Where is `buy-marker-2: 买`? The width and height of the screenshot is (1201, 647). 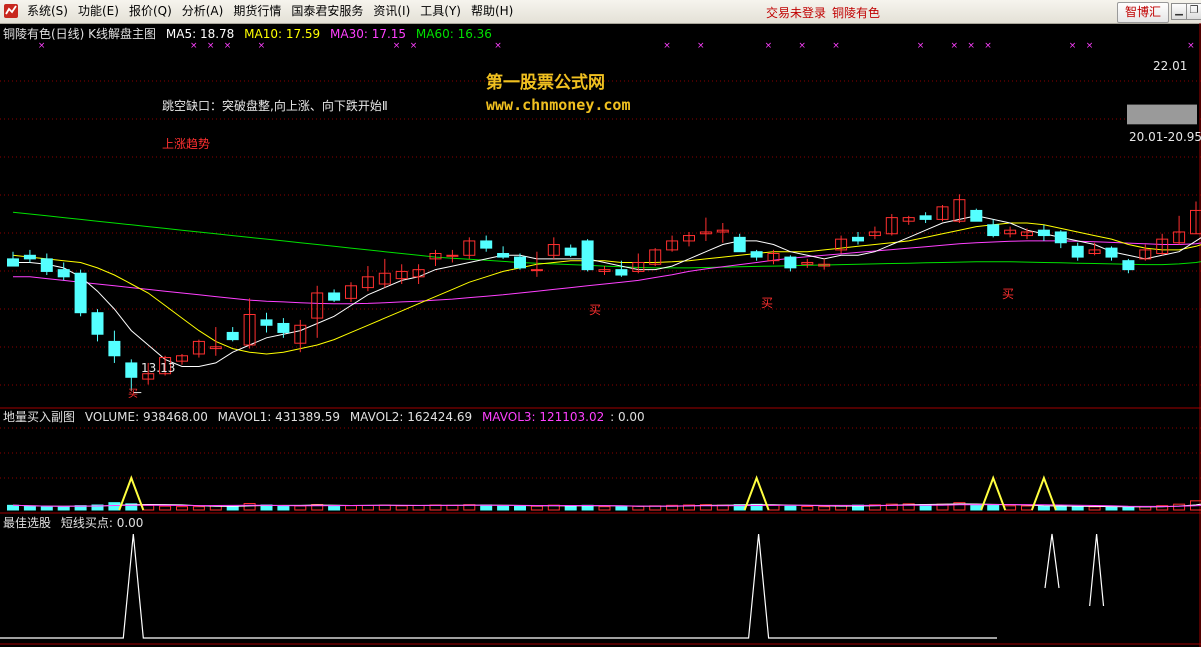 buy-marker-2: 买 is located at coordinates (767, 303).